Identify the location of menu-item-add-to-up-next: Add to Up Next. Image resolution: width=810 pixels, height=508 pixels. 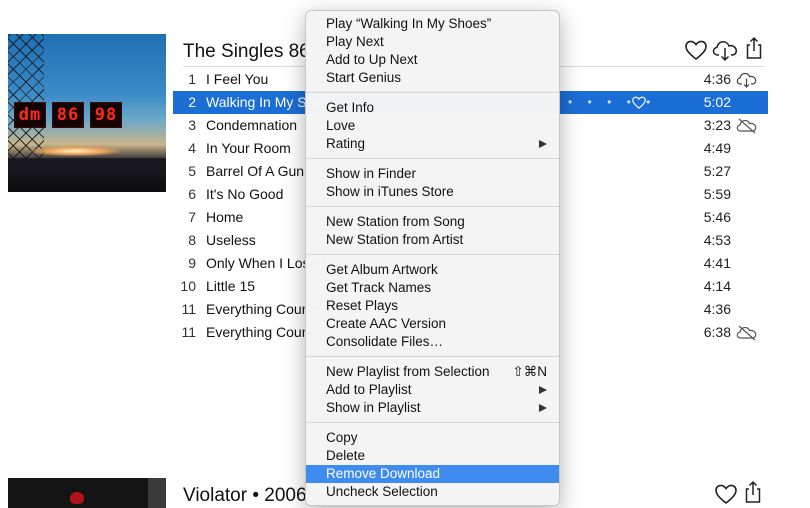
(432, 60).